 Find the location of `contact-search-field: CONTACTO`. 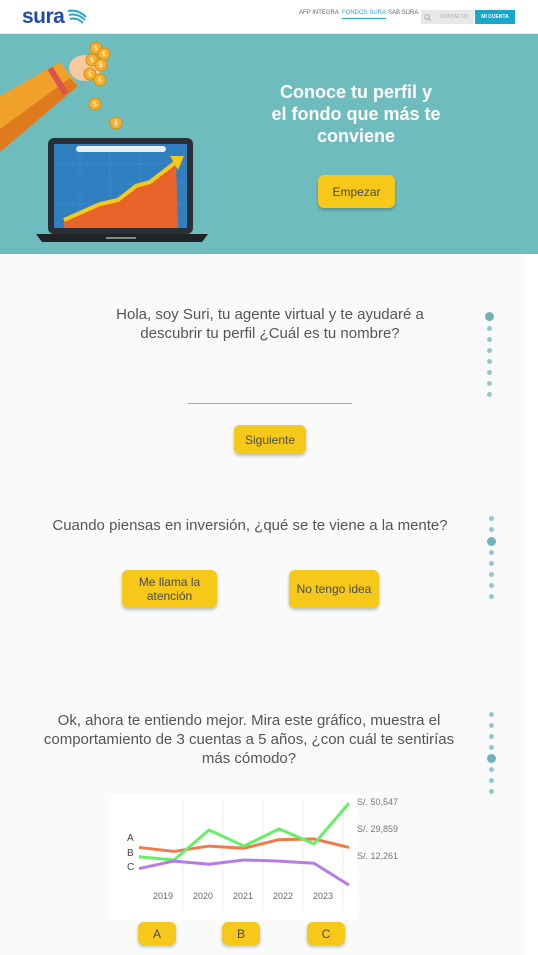

contact-search-field: CONTACTO is located at coordinates (447, 17).